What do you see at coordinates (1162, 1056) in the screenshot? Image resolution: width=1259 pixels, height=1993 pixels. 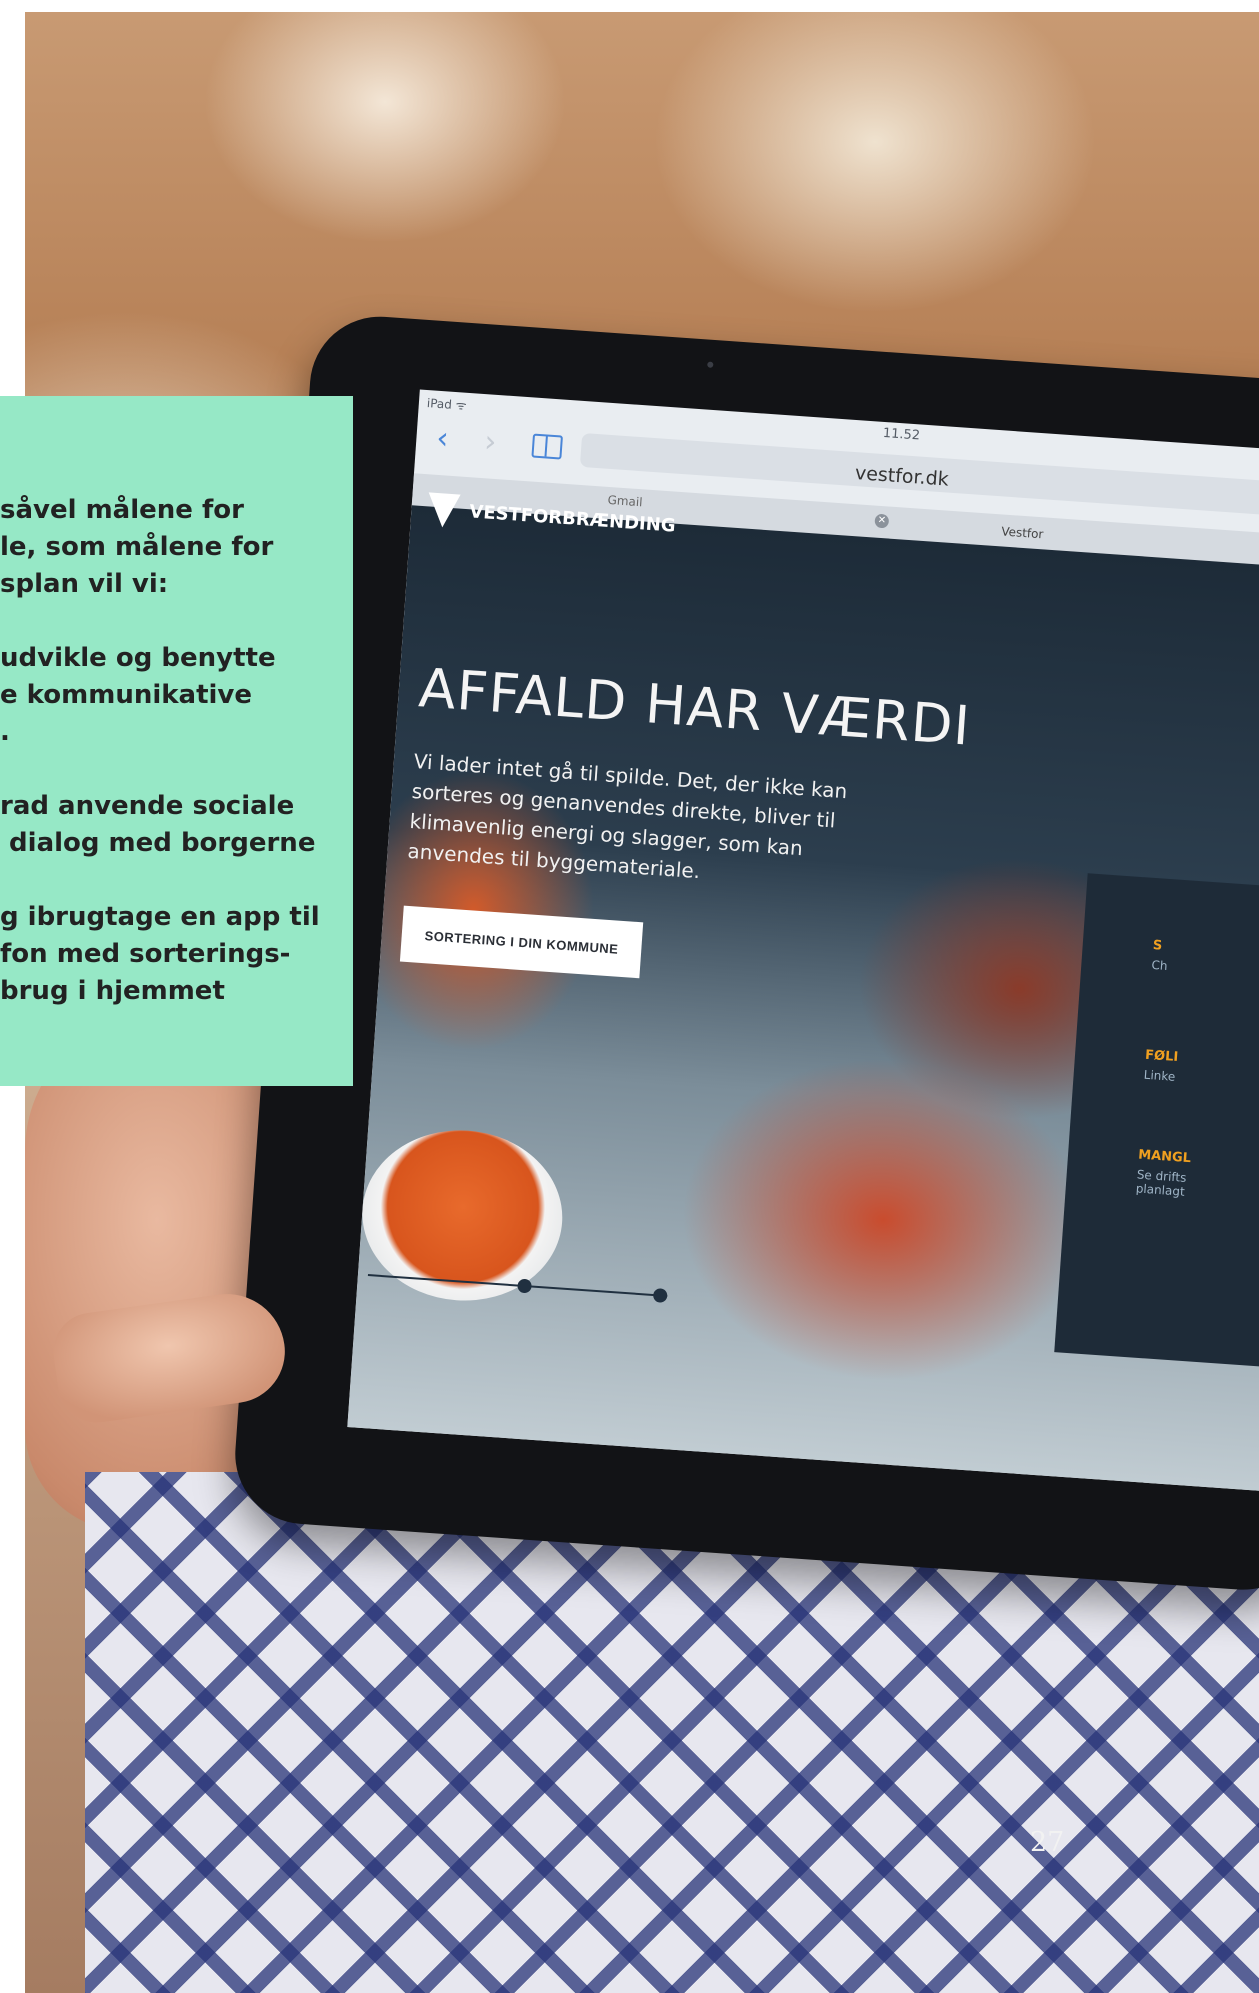 I see `side-item-label: FØLI` at bounding box center [1162, 1056].